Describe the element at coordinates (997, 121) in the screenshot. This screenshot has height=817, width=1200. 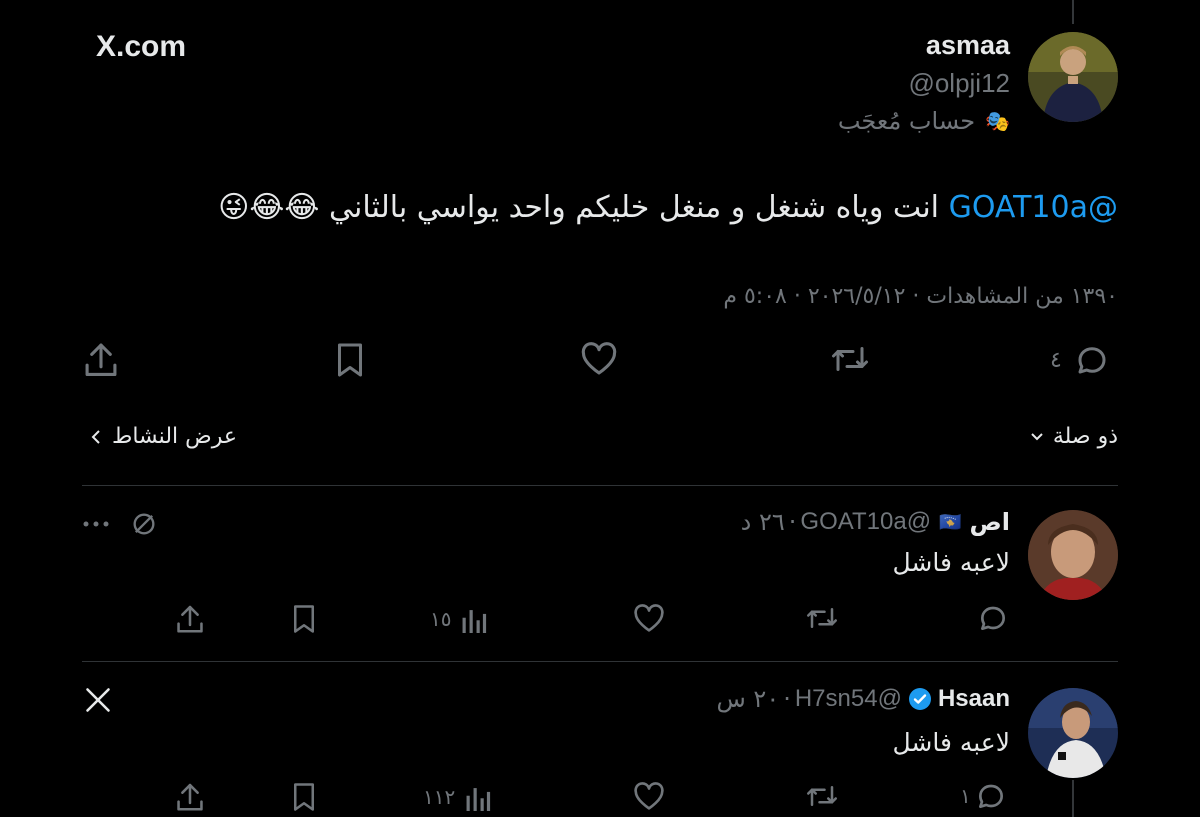
I see `mask-icon: 🎭` at that location.